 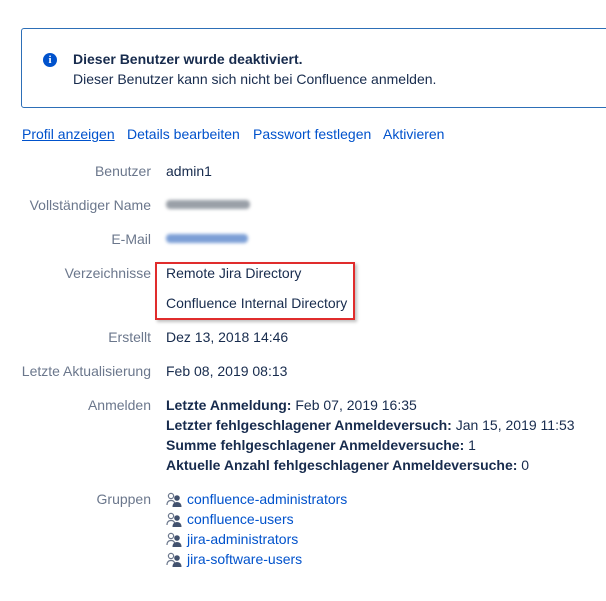 What do you see at coordinates (267, 499) in the screenshot?
I see `group-link: confluence-administrators` at bounding box center [267, 499].